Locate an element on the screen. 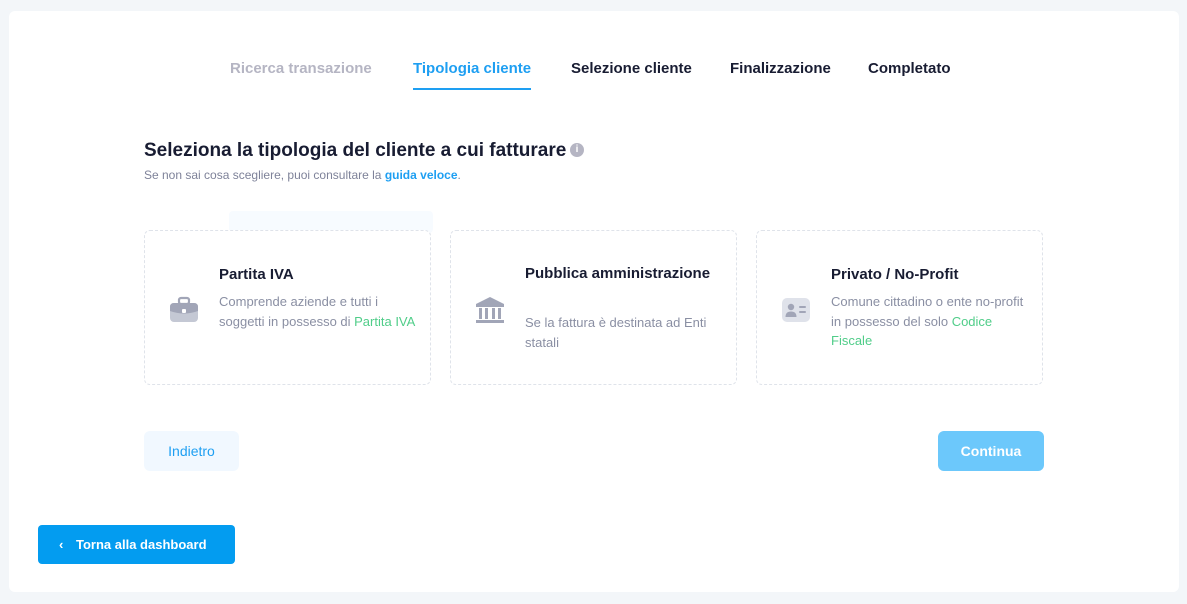  step-selezione-cliente: Selezione cliente is located at coordinates (631, 68).